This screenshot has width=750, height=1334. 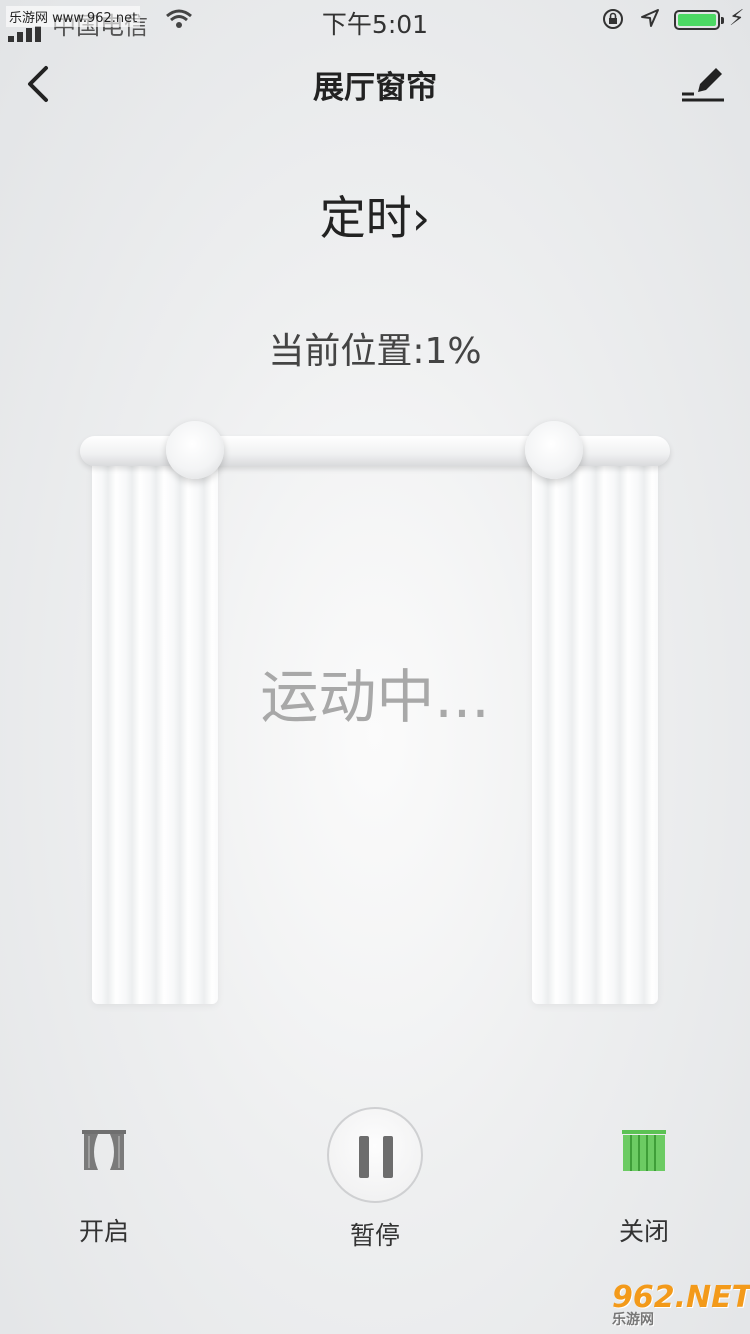 What do you see at coordinates (643, 1231) in the screenshot?
I see `close-label: 关闭` at bounding box center [643, 1231].